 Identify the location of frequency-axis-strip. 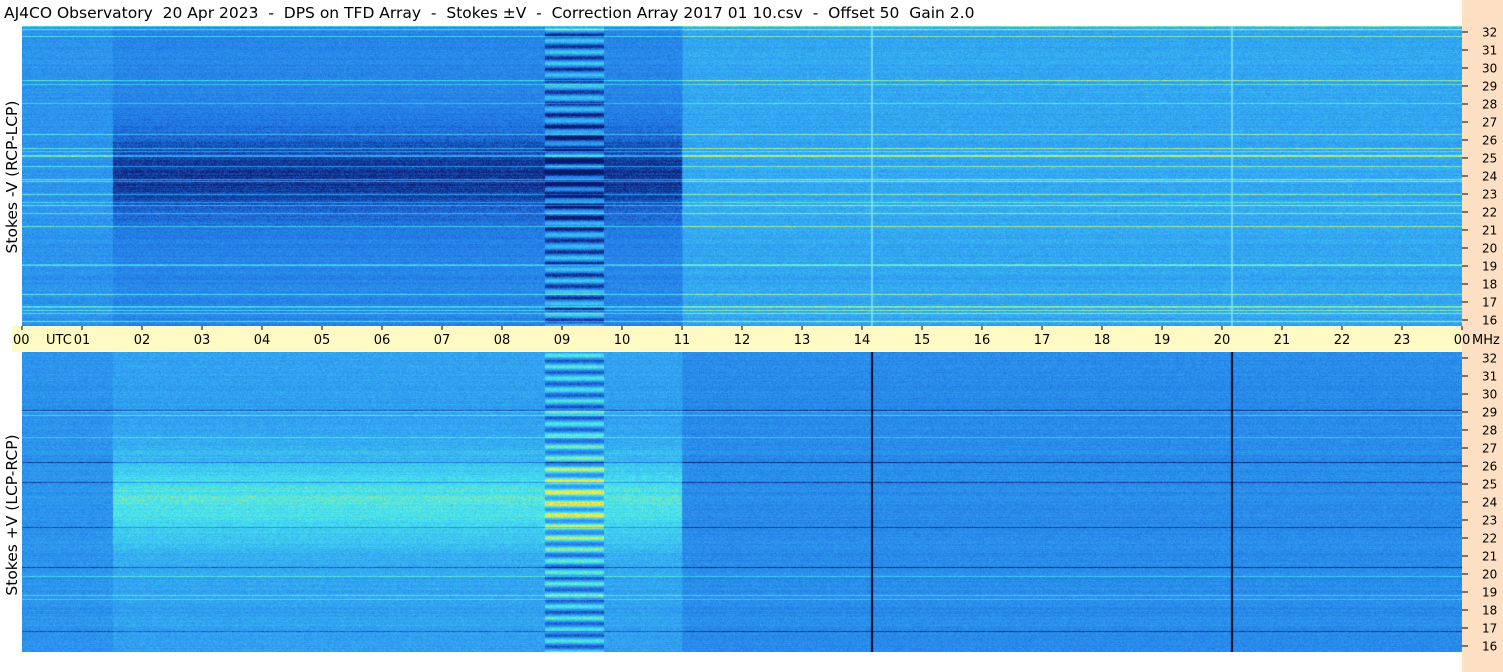
(1482, 336).